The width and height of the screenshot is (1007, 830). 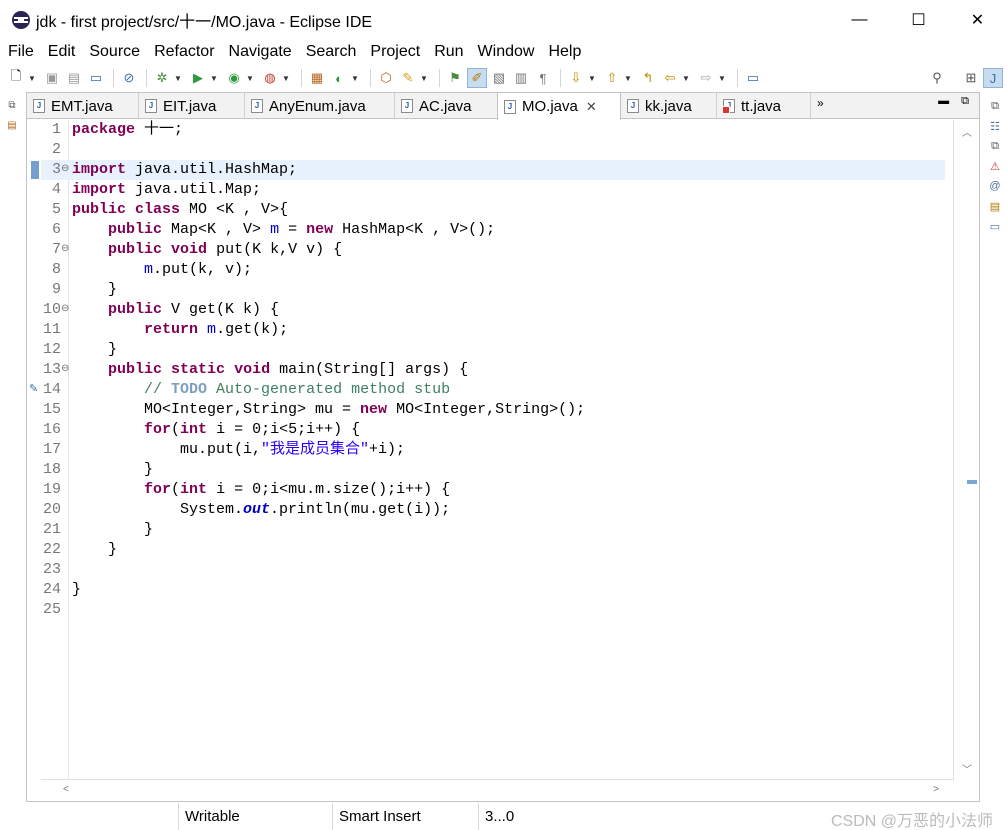 What do you see at coordinates (995, 127) in the screenshot?
I see `outline-icon: ☷` at bounding box center [995, 127].